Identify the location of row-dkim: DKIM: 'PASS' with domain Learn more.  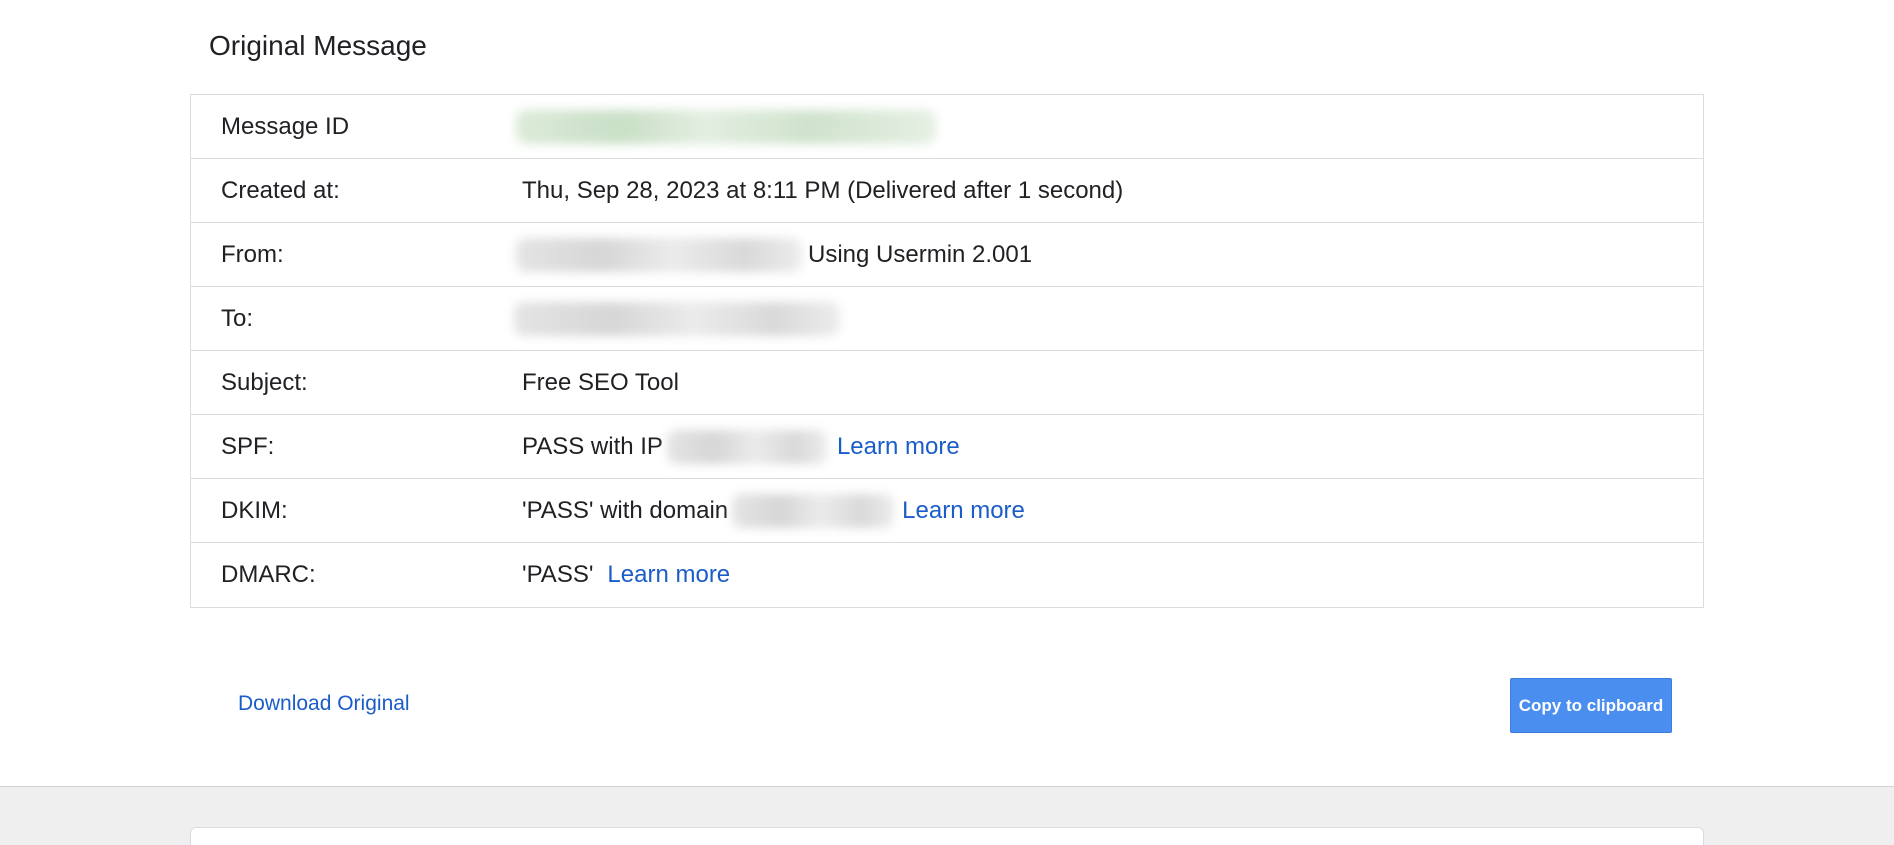
(947, 511).